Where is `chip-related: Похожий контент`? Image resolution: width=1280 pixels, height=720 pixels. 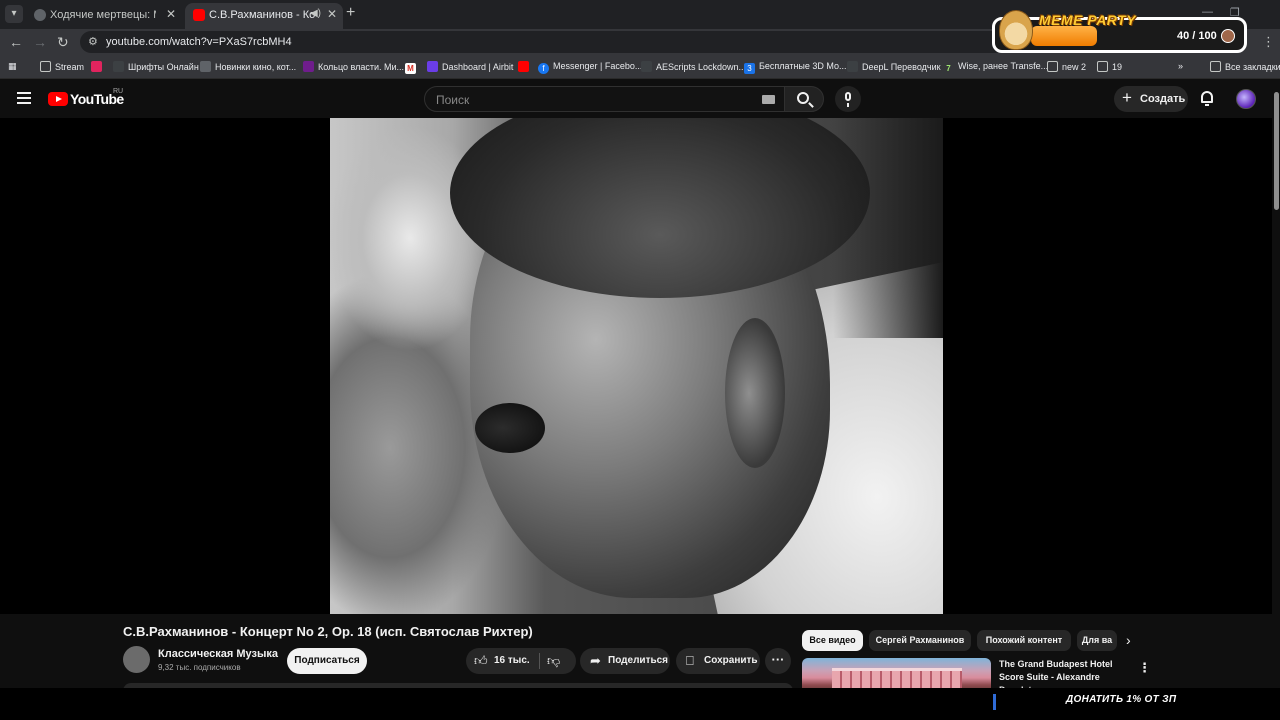
chip-related: Похожий контент is located at coordinates (1024, 640).